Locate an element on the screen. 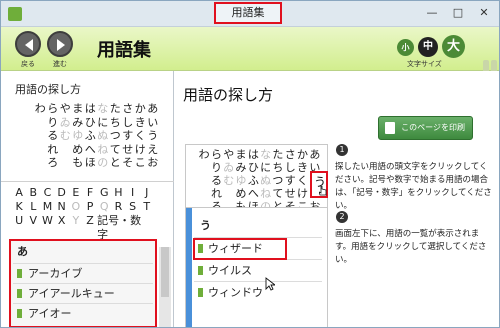 Image resolution: width=500 pixels, height=328 pixels. kana-cell: い is located at coordinates (153, 123).